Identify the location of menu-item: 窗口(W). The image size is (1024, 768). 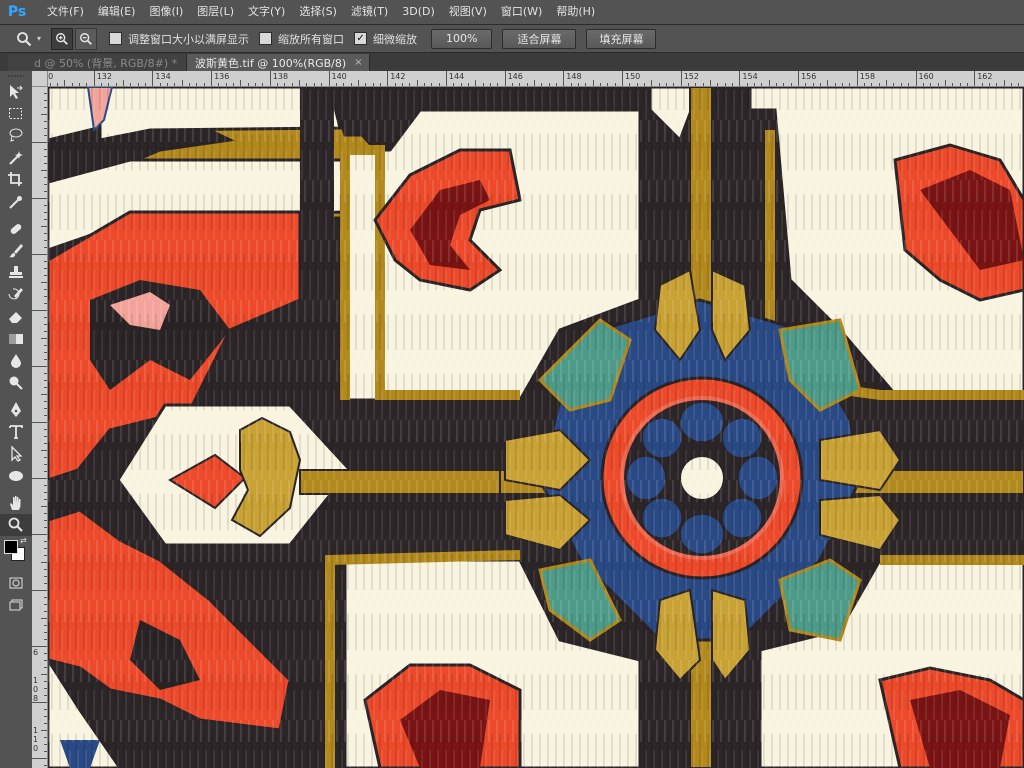
(521, 12).